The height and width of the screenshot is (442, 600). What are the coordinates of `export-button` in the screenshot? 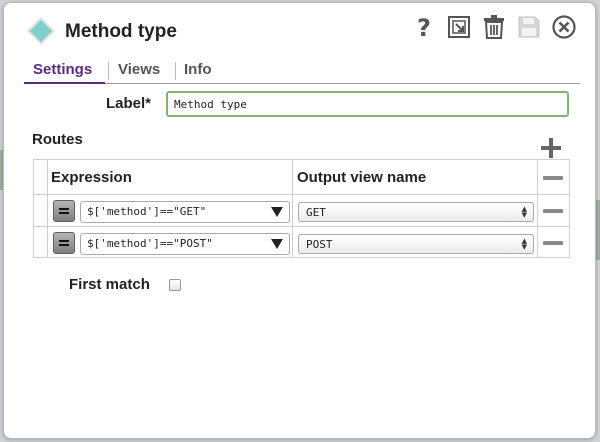 It's located at (458, 26).